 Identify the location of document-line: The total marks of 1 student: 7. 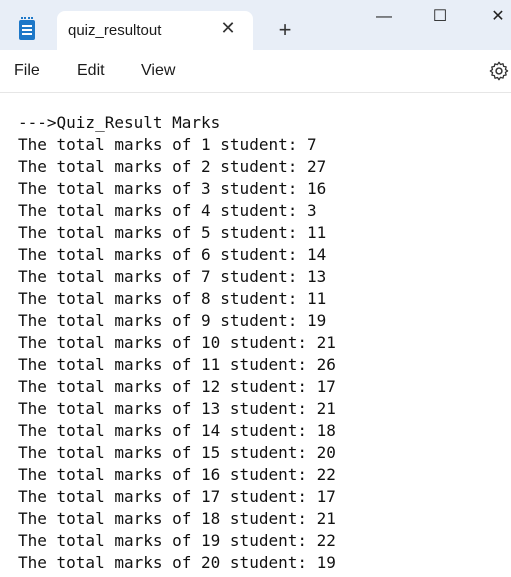
(167, 144).